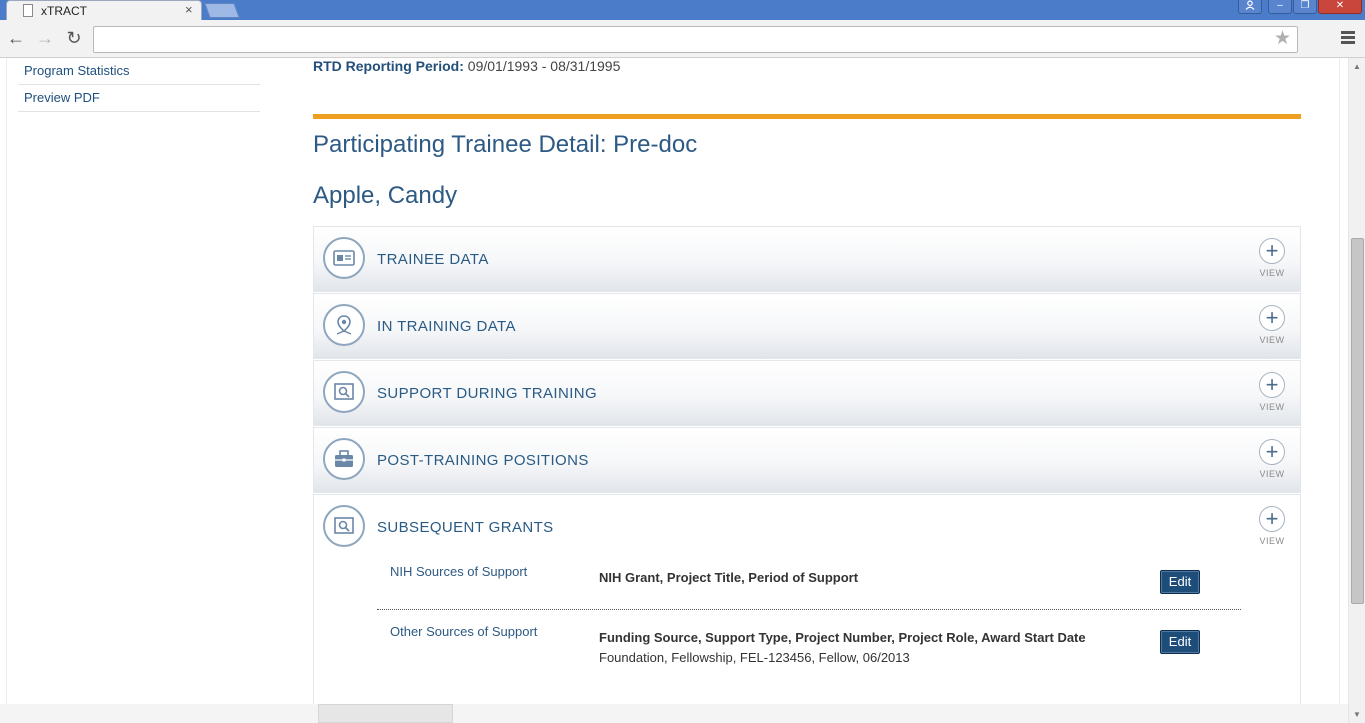 The height and width of the screenshot is (723, 1365). What do you see at coordinates (695, 39) in the screenshot?
I see `address-bar` at bounding box center [695, 39].